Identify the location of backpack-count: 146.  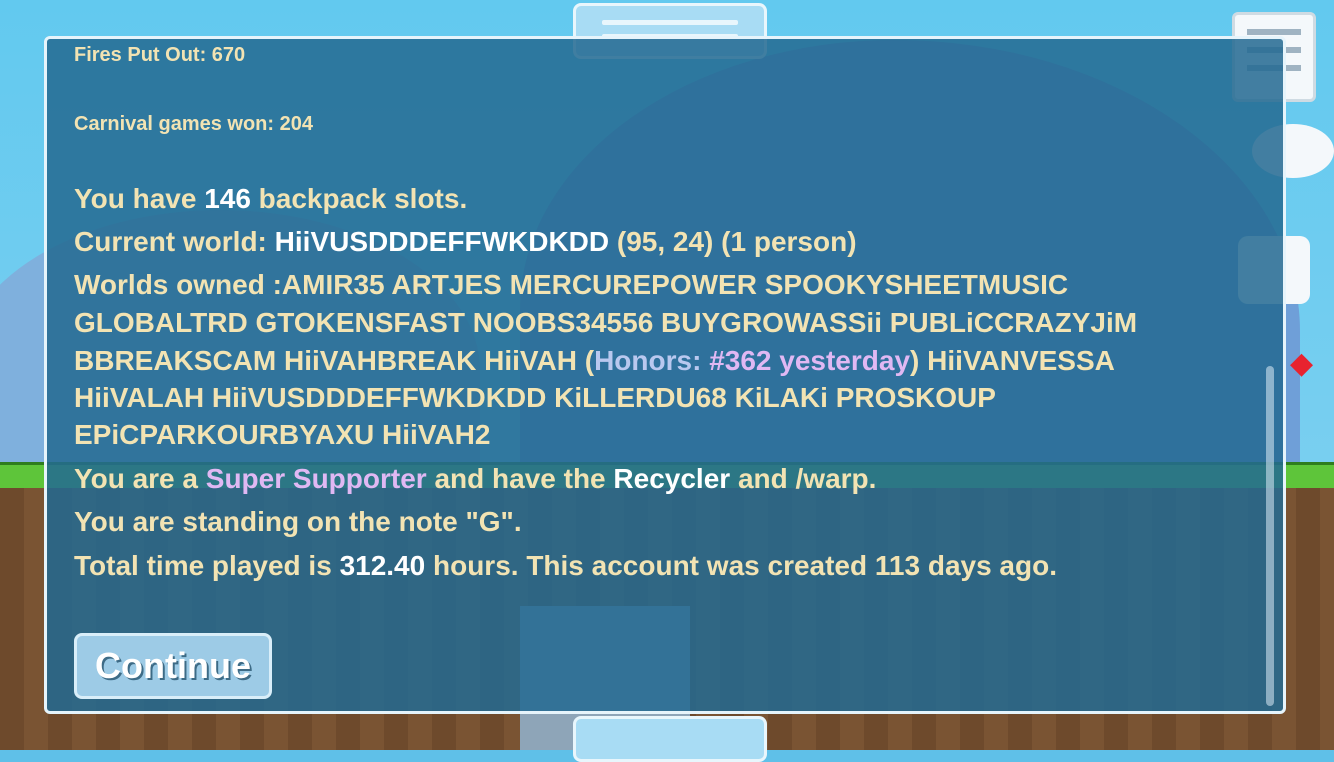
(227, 198).